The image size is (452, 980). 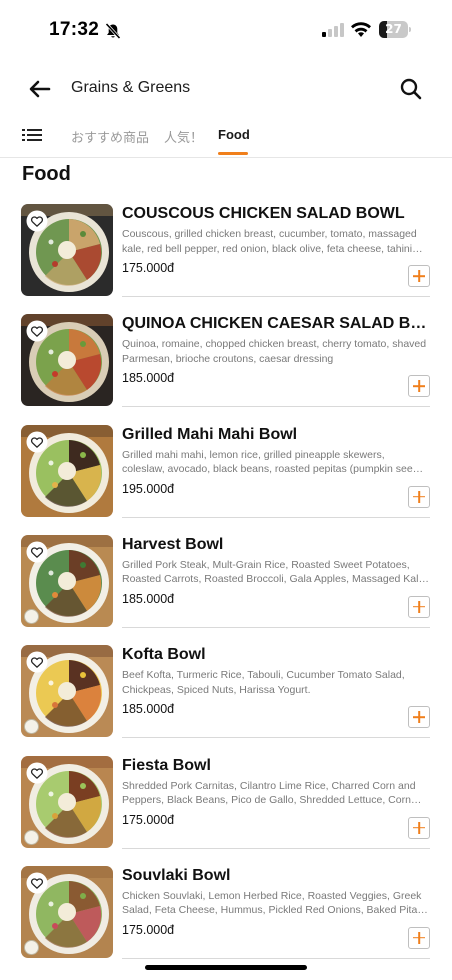 I want to click on app-header: Grains & Greens, so click(x=226, y=89).